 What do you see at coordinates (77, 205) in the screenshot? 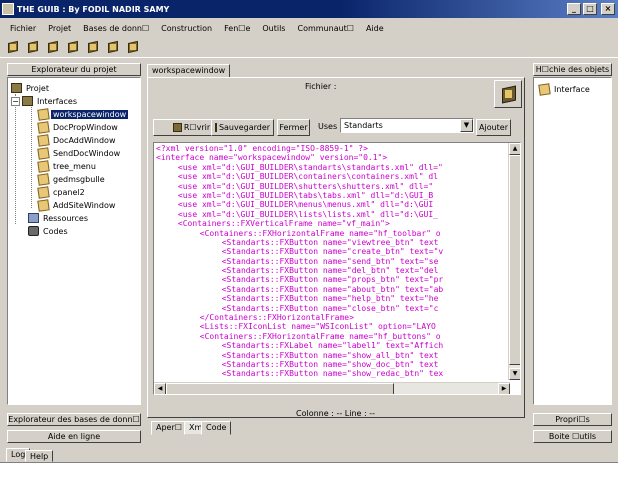
I see `tree-item-interface: AddSiteWindow` at bounding box center [77, 205].